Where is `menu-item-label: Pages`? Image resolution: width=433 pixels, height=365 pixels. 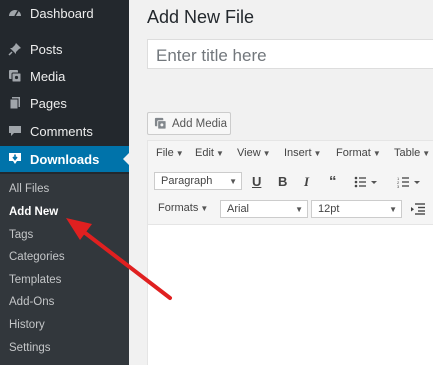 menu-item-label: Pages is located at coordinates (48, 103).